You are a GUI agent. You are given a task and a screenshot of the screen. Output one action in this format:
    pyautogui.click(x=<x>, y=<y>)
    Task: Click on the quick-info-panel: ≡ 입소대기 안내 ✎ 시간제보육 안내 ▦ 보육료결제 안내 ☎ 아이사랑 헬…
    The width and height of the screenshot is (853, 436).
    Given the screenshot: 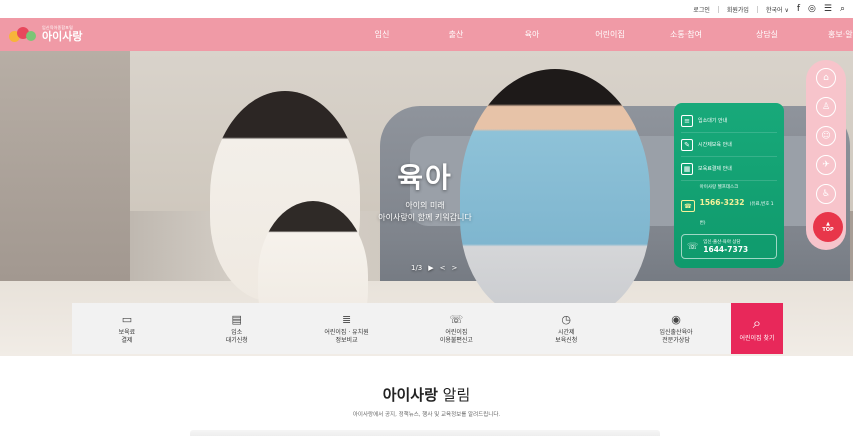 What is the action you would take?
    pyautogui.click(x=729, y=185)
    